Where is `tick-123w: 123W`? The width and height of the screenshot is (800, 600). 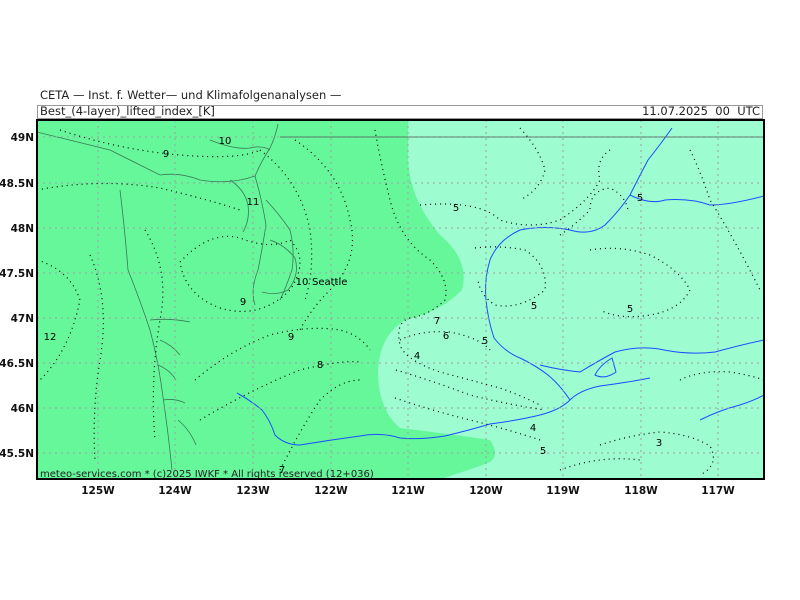
tick-123w: 123W is located at coordinates (253, 491).